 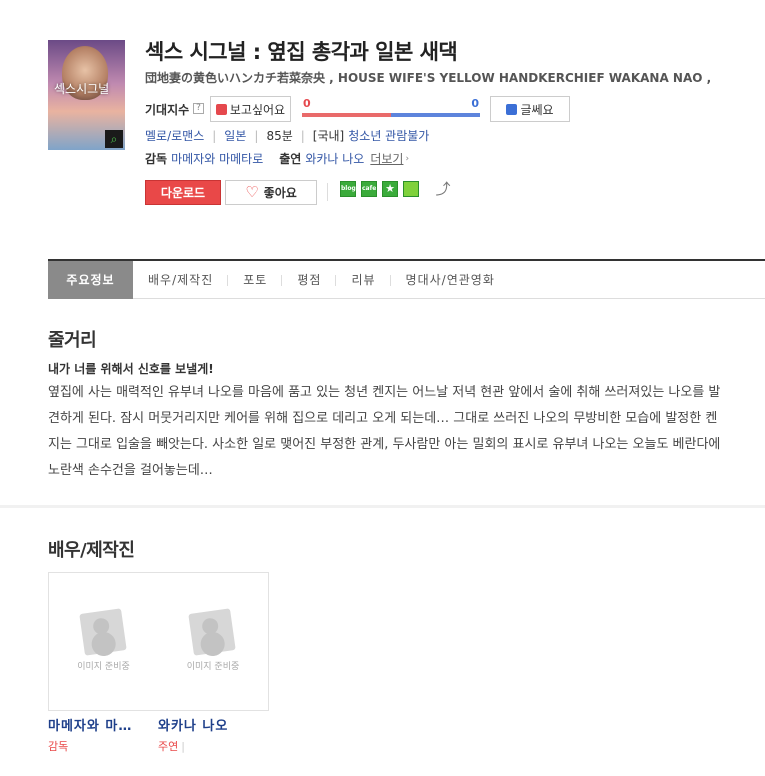 What do you see at coordinates (390, 189) in the screenshot?
I see `star-share-icon: ★` at bounding box center [390, 189].